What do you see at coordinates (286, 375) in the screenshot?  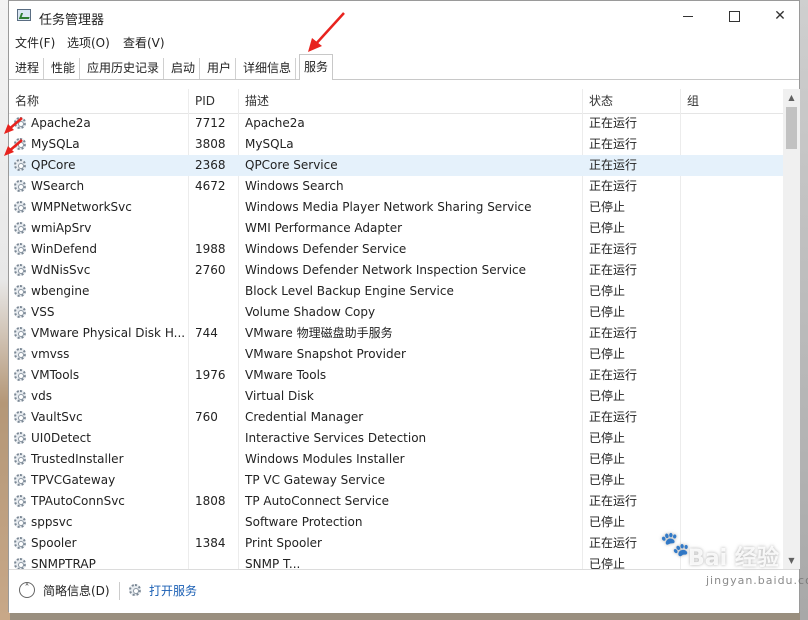 I see `service-description: VMware Tools` at bounding box center [286, 375].